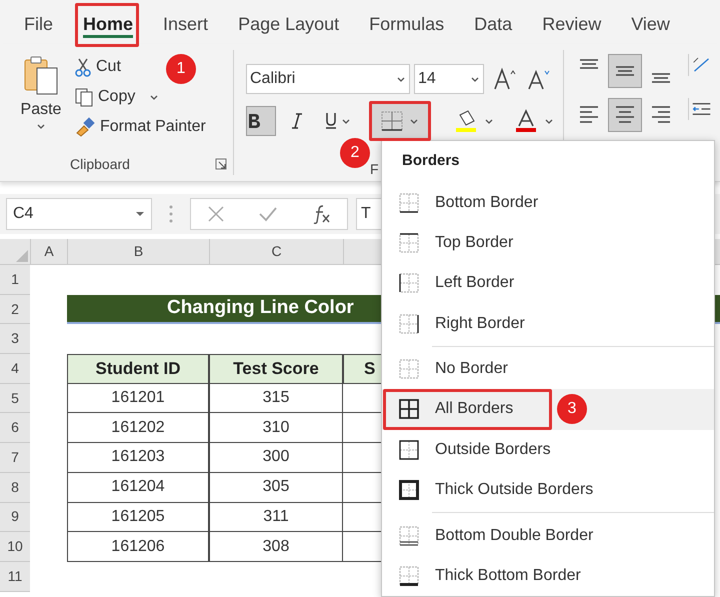 Image resolution: width=720 pixels, height=597 pixels. I want to click on close-icon, so click(216, 214).